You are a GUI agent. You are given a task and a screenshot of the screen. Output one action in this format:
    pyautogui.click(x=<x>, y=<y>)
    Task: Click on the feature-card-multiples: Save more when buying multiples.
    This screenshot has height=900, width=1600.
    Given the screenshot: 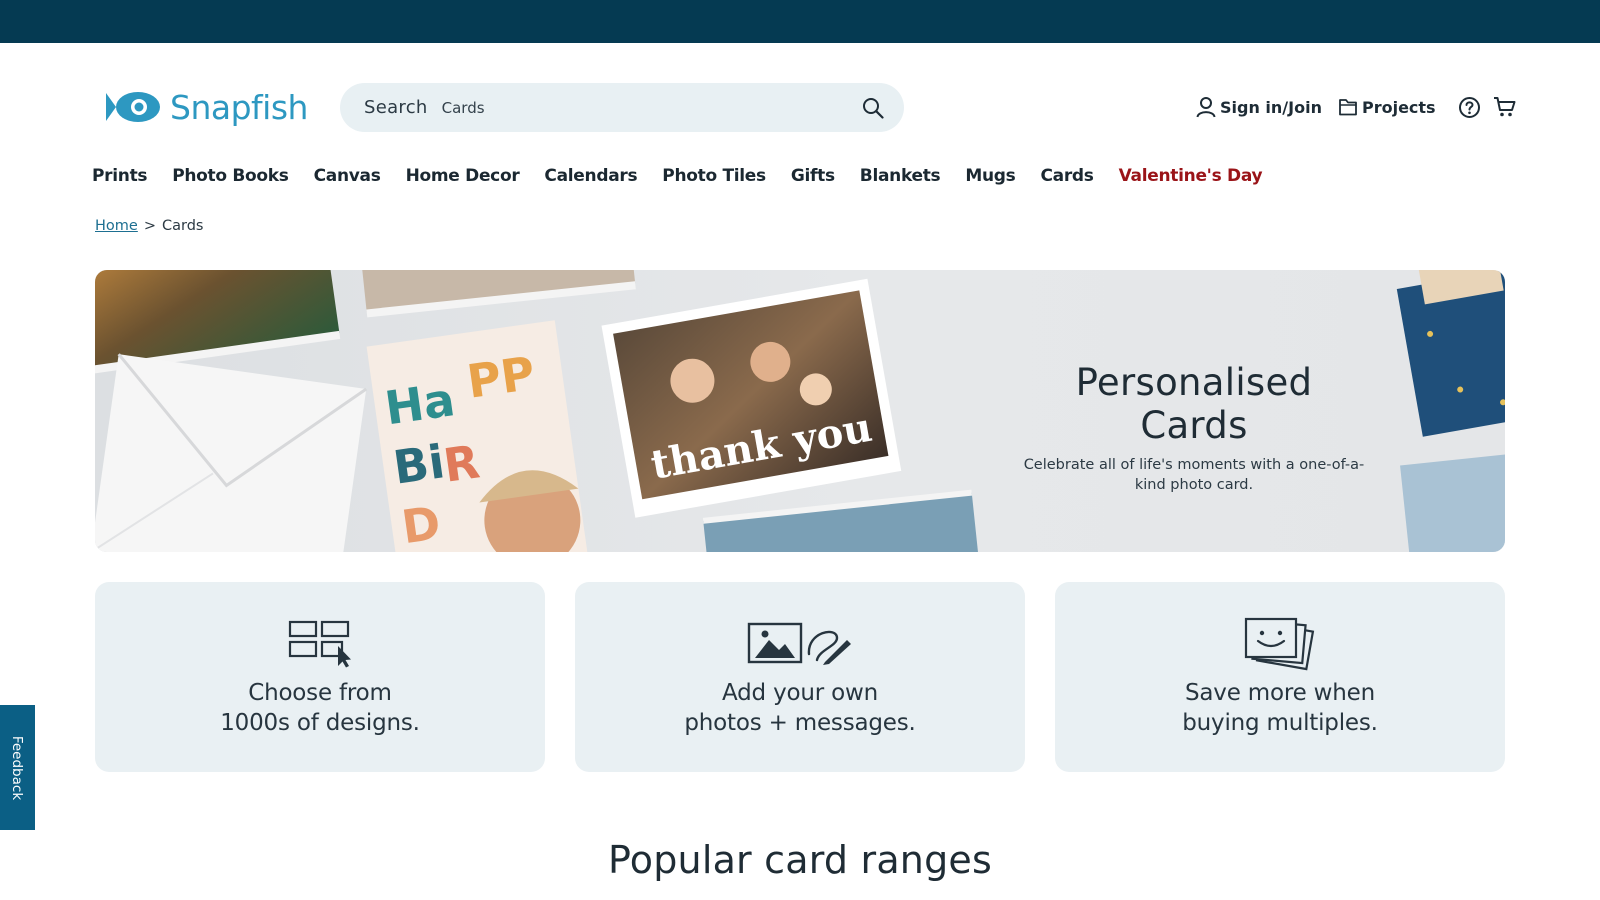 What is the action you would take?
    pyautogui.click(x=1280, y=677)
    